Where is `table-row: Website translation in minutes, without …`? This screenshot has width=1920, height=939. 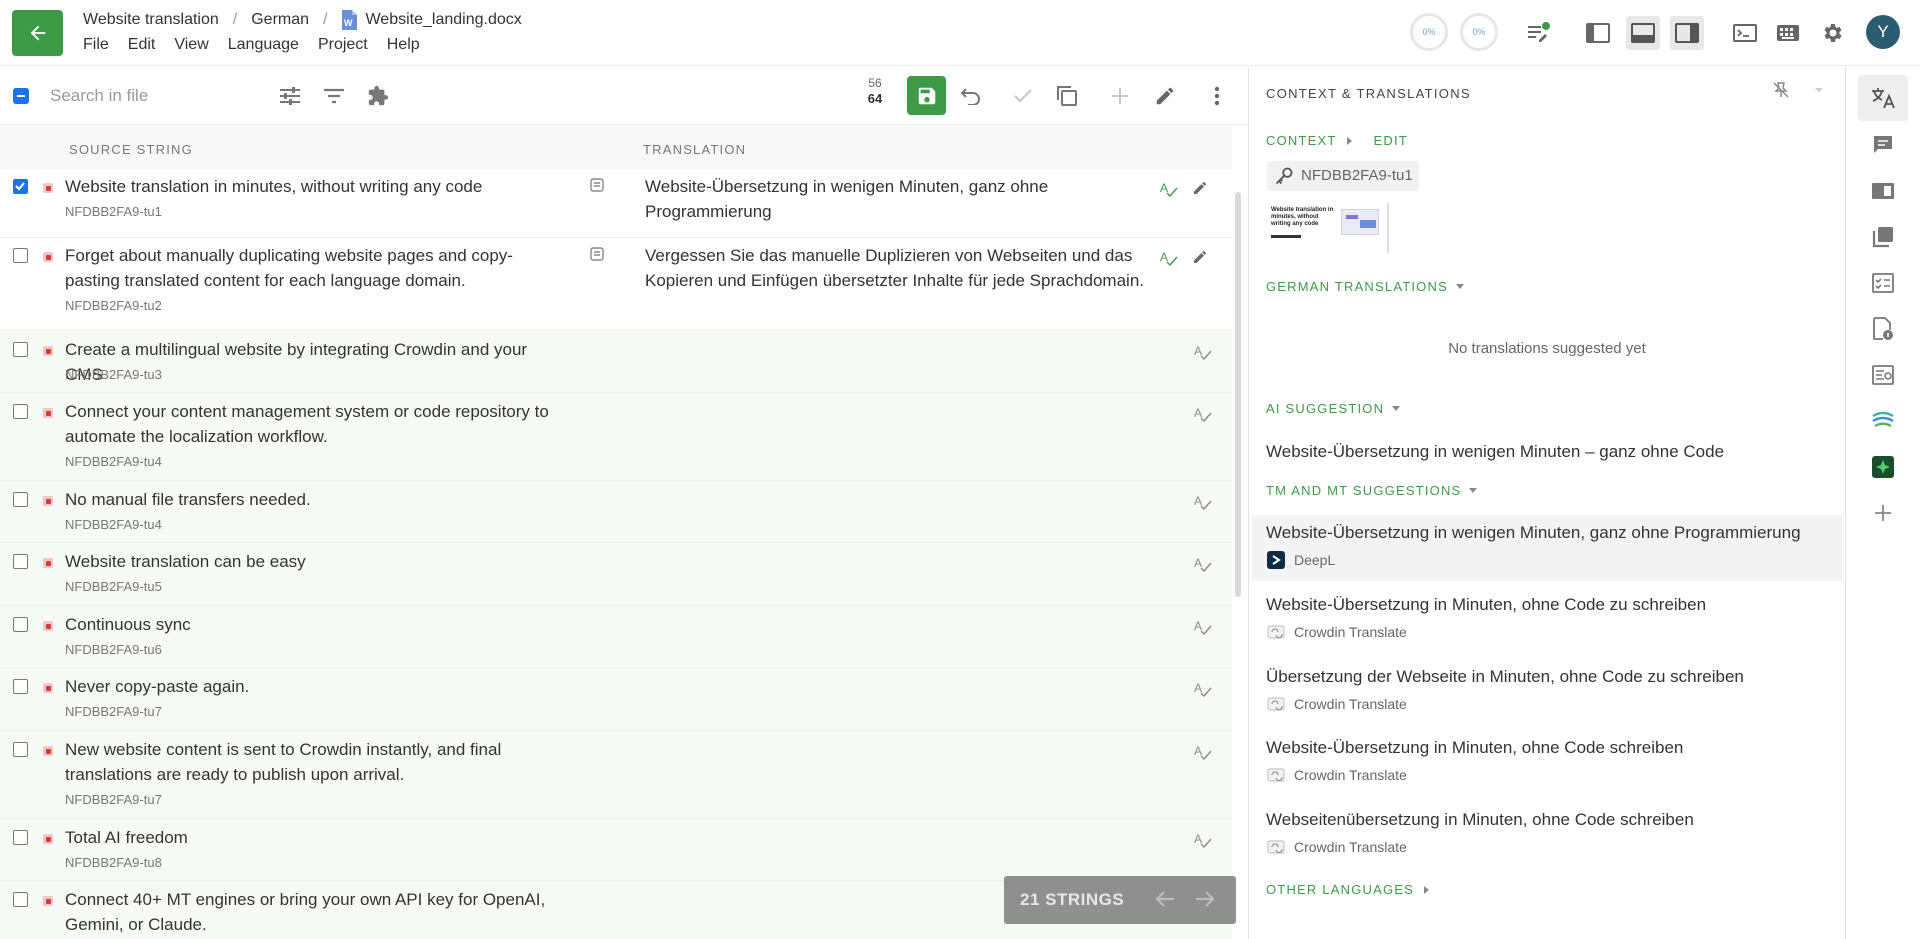
table-row: Website translation in minutes, without … is located at coordinates (616, 203).